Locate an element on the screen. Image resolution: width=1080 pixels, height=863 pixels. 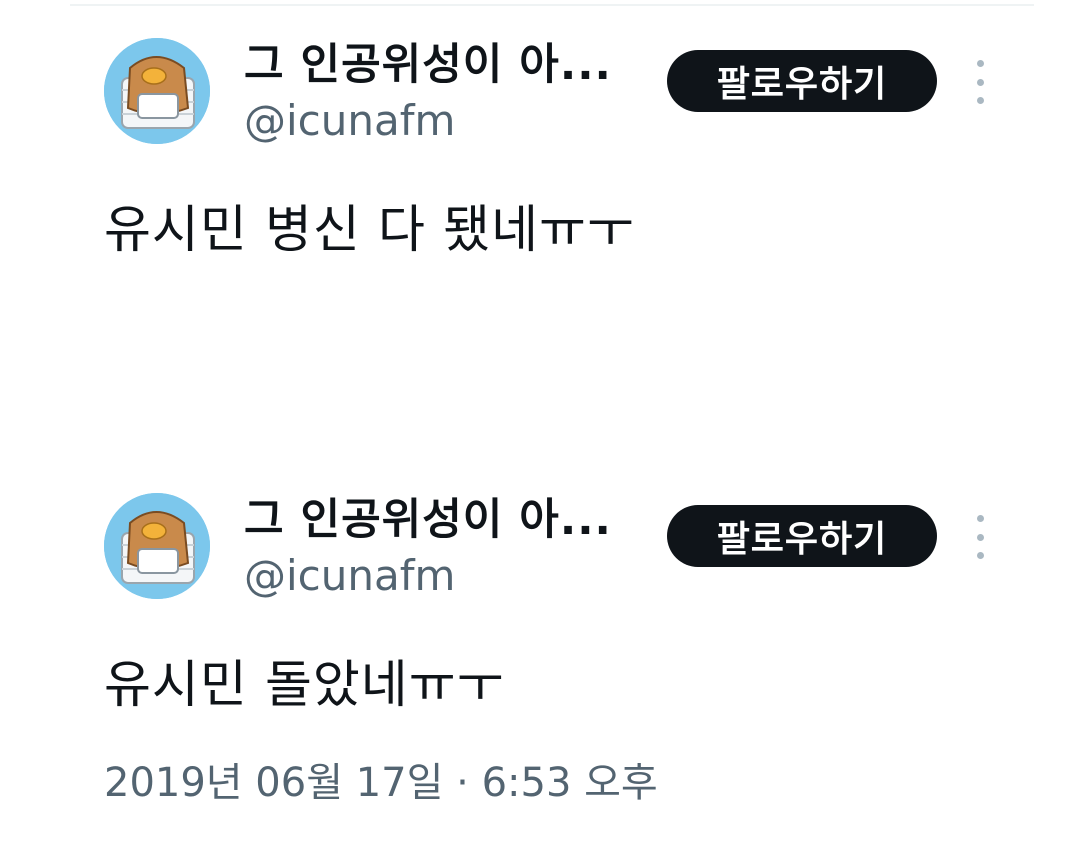
tweet-text: 유시민 돌았네ㅠㅜ is located at coordinates (304, 685).